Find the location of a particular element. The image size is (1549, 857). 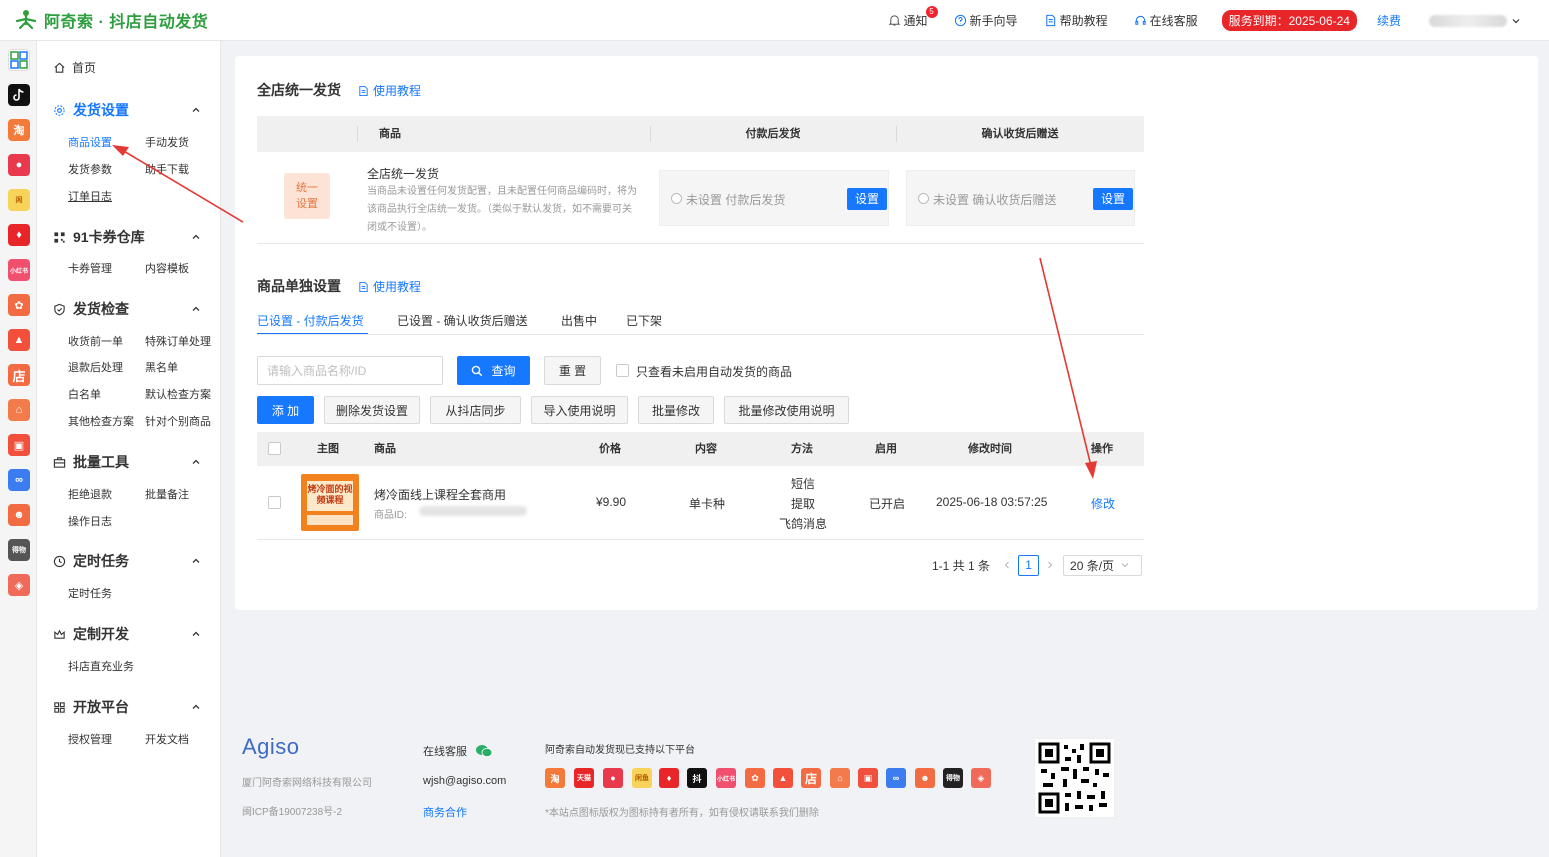

delete-delivery-settings-button: 删除发货设置 is located at coordinates (372, 410).